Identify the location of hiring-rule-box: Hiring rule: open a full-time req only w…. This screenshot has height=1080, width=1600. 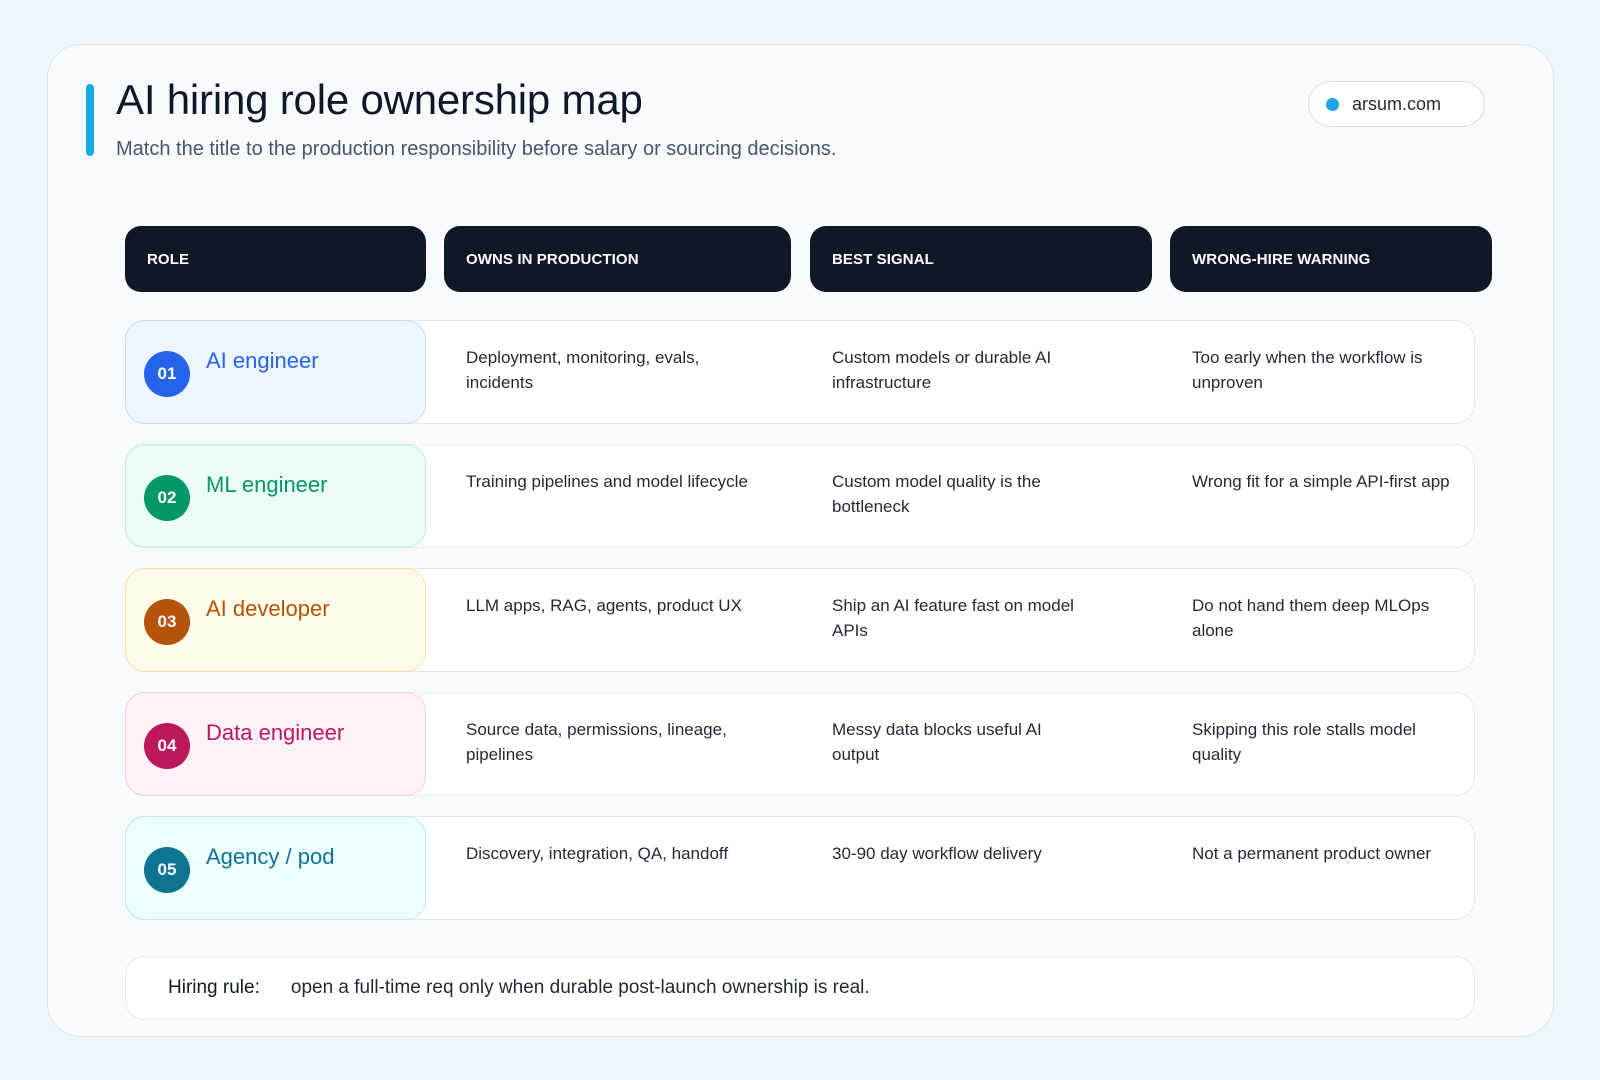
(800, 988).